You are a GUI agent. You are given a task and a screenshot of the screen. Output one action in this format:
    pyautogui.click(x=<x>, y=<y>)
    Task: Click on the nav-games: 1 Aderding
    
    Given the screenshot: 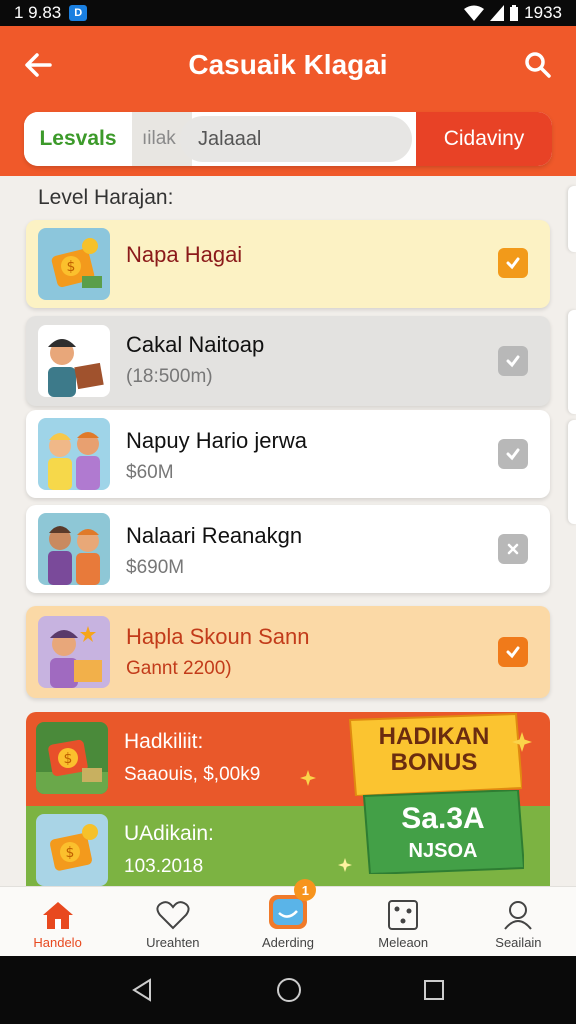 What is the action you would take?
    pyautogui.click(x=287, y=917)
    